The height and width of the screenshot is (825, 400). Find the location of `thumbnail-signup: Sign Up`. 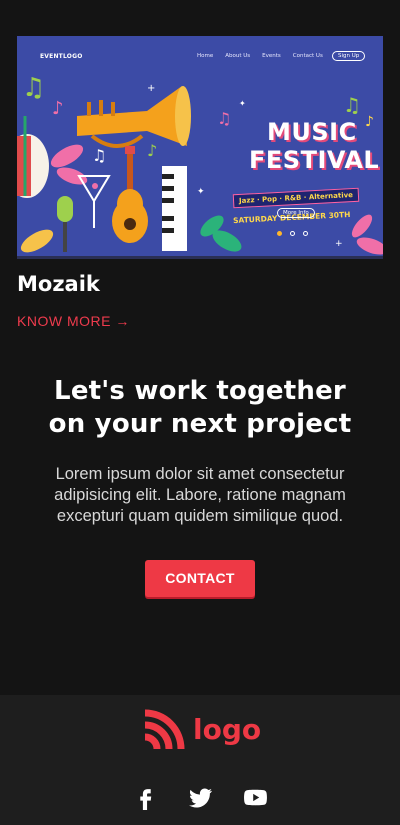

thumbnail-signup: Sign Up is located at coordinates (349, 56).